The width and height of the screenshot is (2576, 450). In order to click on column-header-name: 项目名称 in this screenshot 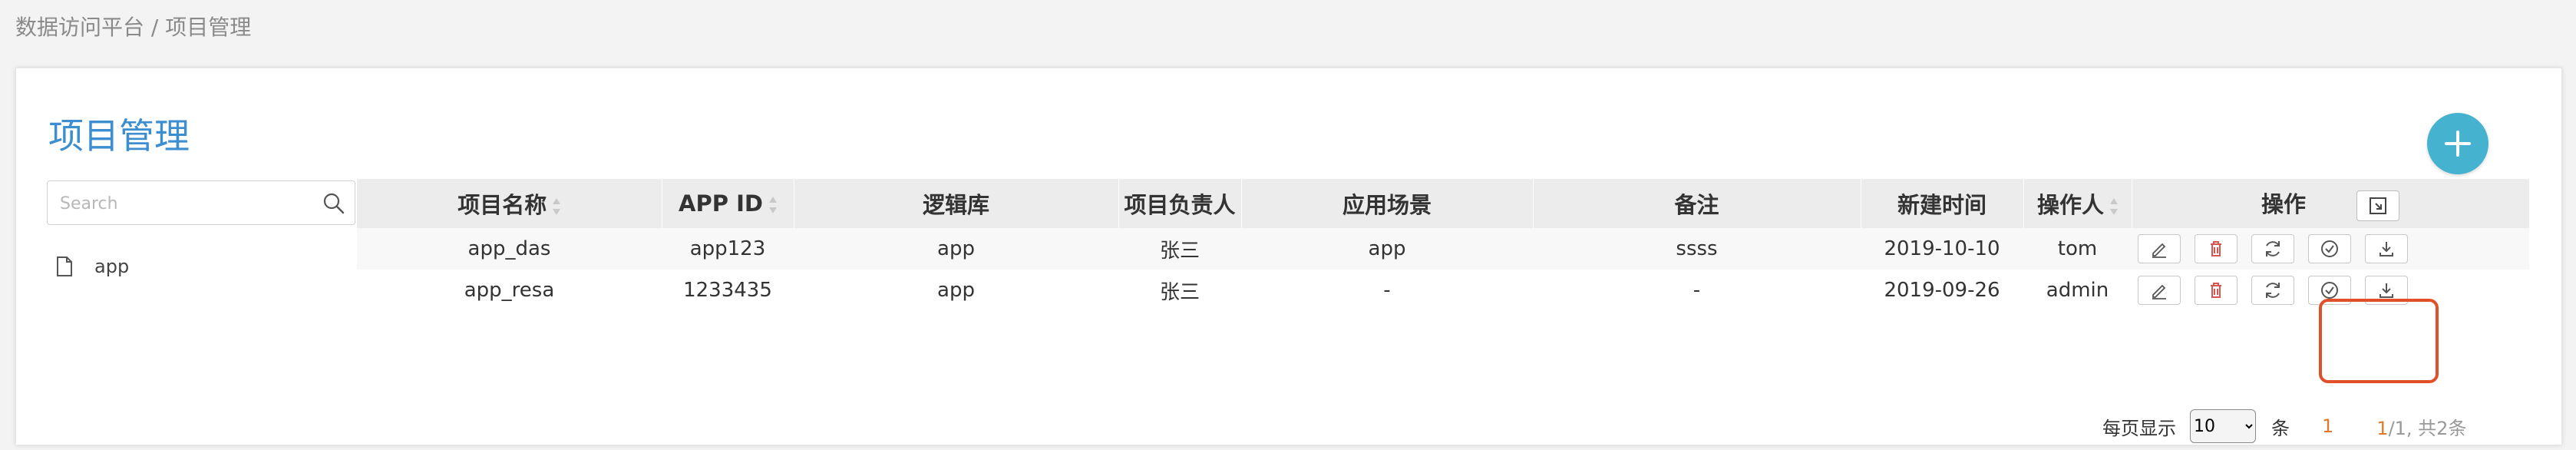, I will do `click(509, 203)`.